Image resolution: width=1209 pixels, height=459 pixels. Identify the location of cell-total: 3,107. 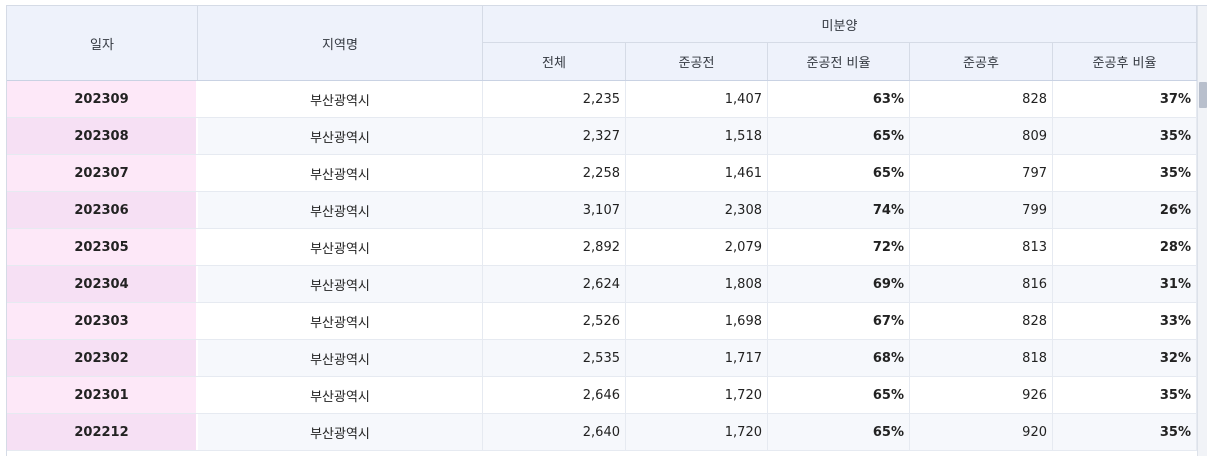
(554, 210).